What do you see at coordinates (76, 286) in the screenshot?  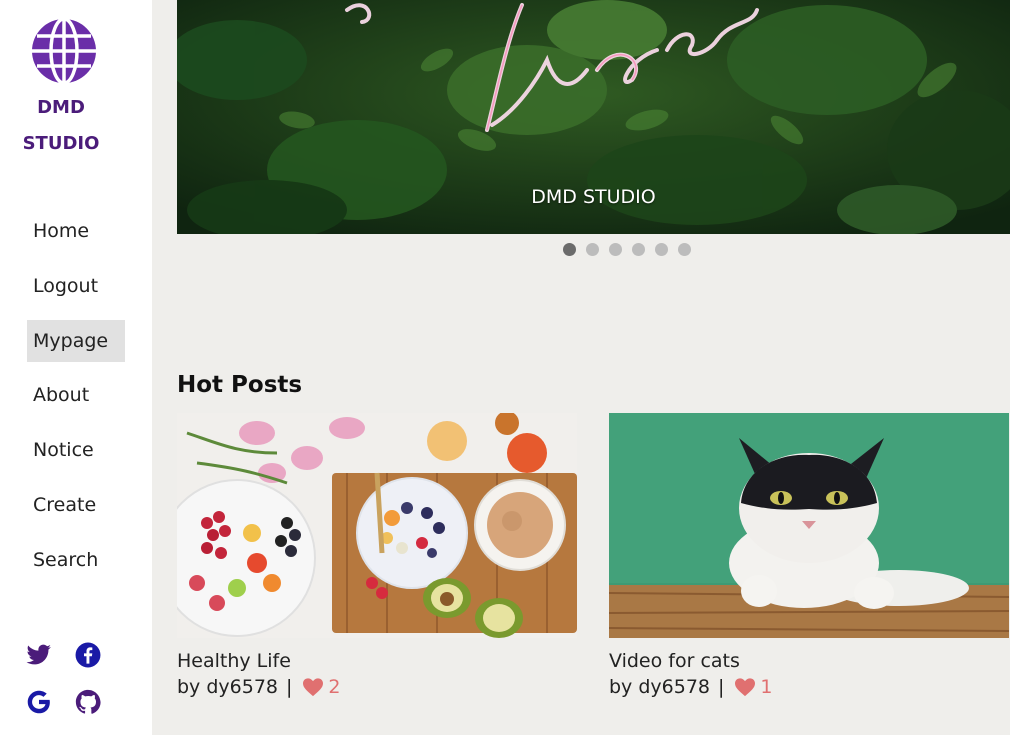 I see `nav-logout: Logout` at bounding box center [76, 286].